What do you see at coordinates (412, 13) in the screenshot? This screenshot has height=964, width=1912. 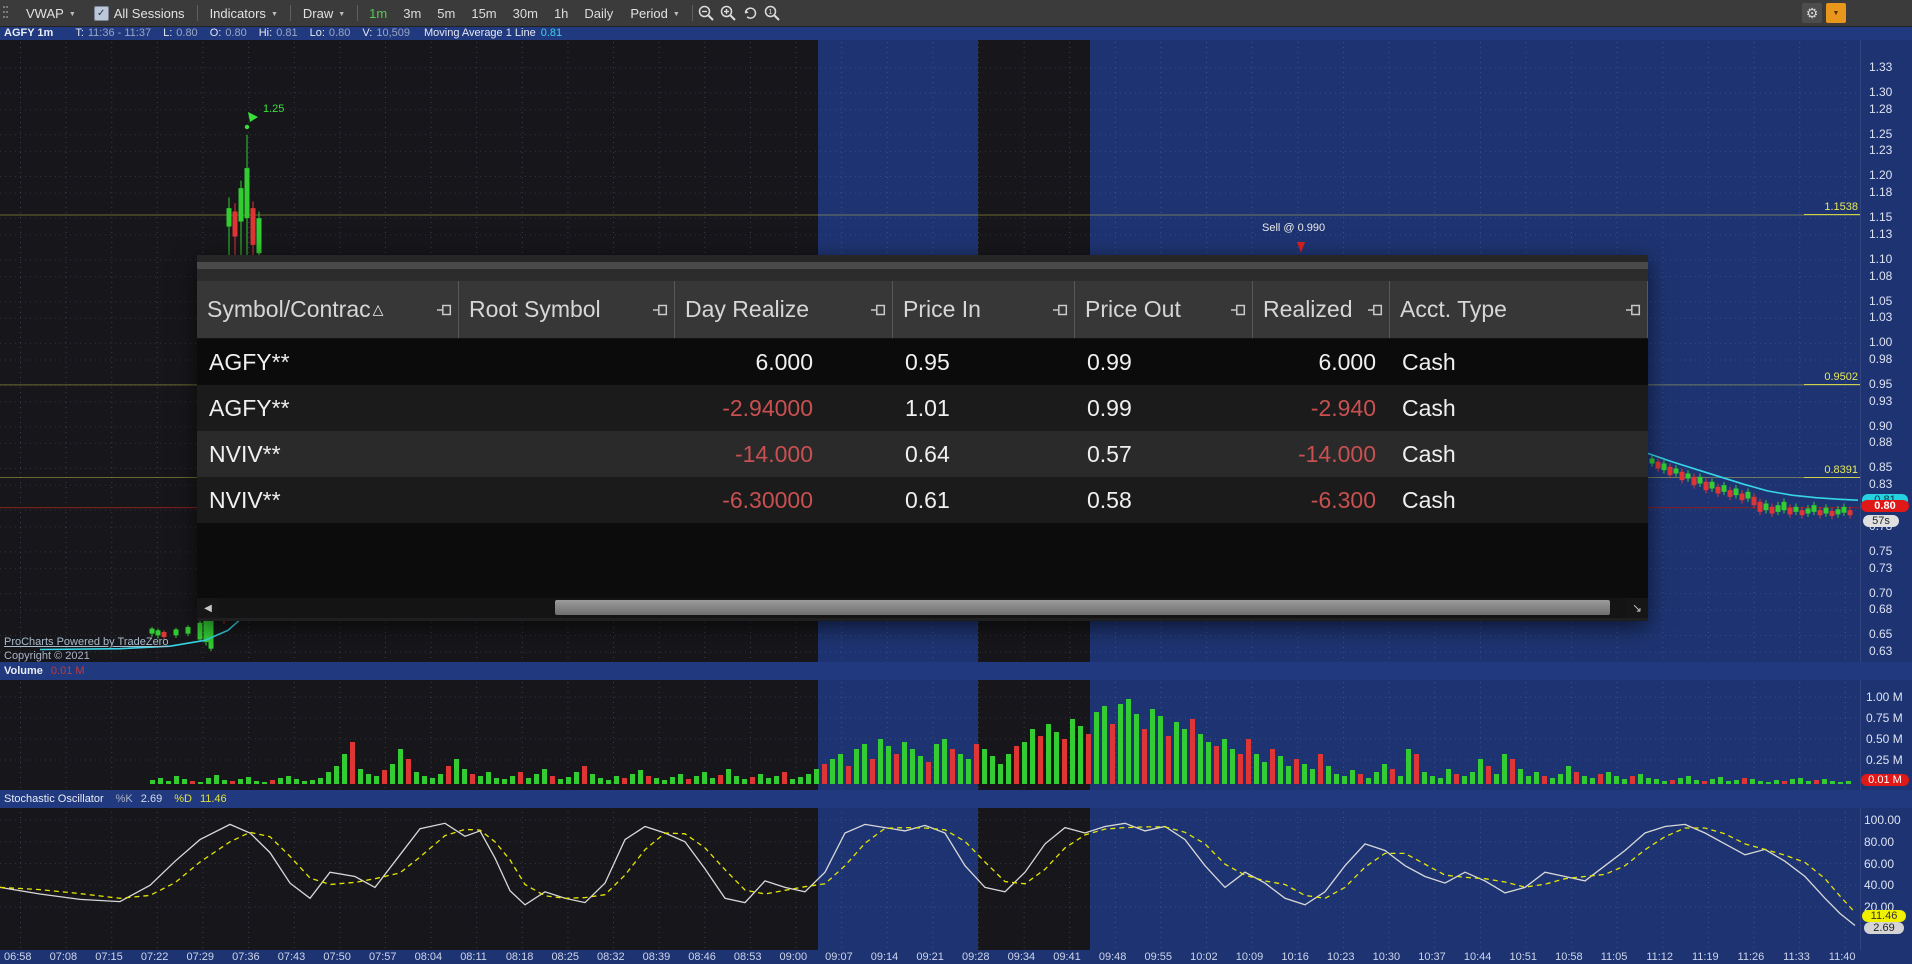 I see `timeframe-3m: 3m` at bounding box center [412, 13].